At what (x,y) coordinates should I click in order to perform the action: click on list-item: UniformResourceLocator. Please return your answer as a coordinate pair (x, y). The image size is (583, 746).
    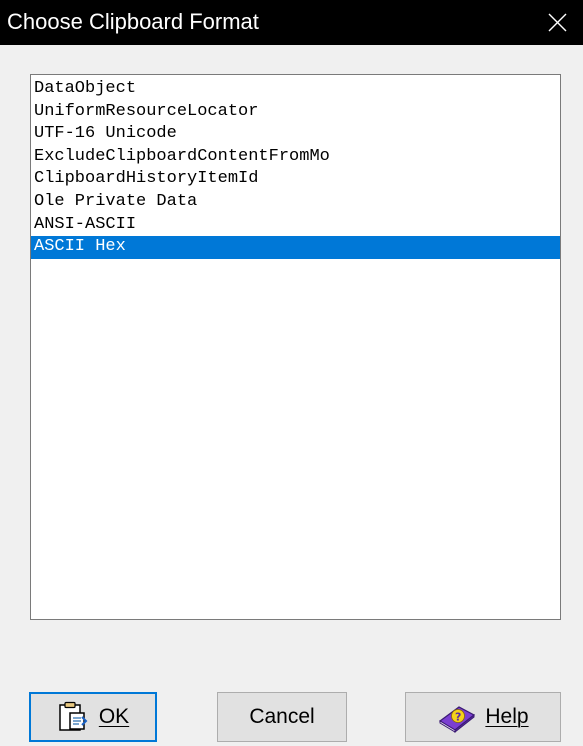
    Looking at the image, I should click on (295, 112).